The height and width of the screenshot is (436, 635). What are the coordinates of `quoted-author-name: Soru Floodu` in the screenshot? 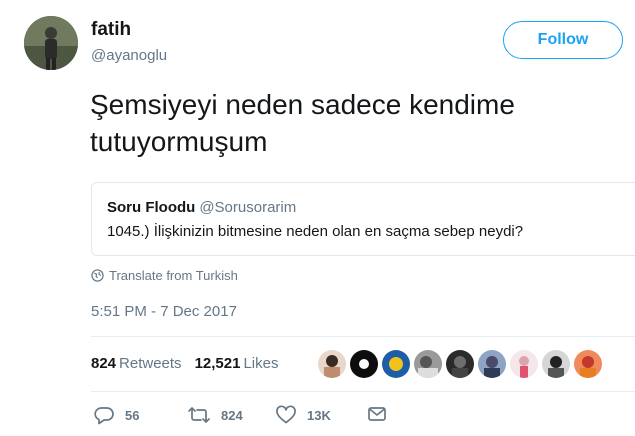 It's located at (151, 207).